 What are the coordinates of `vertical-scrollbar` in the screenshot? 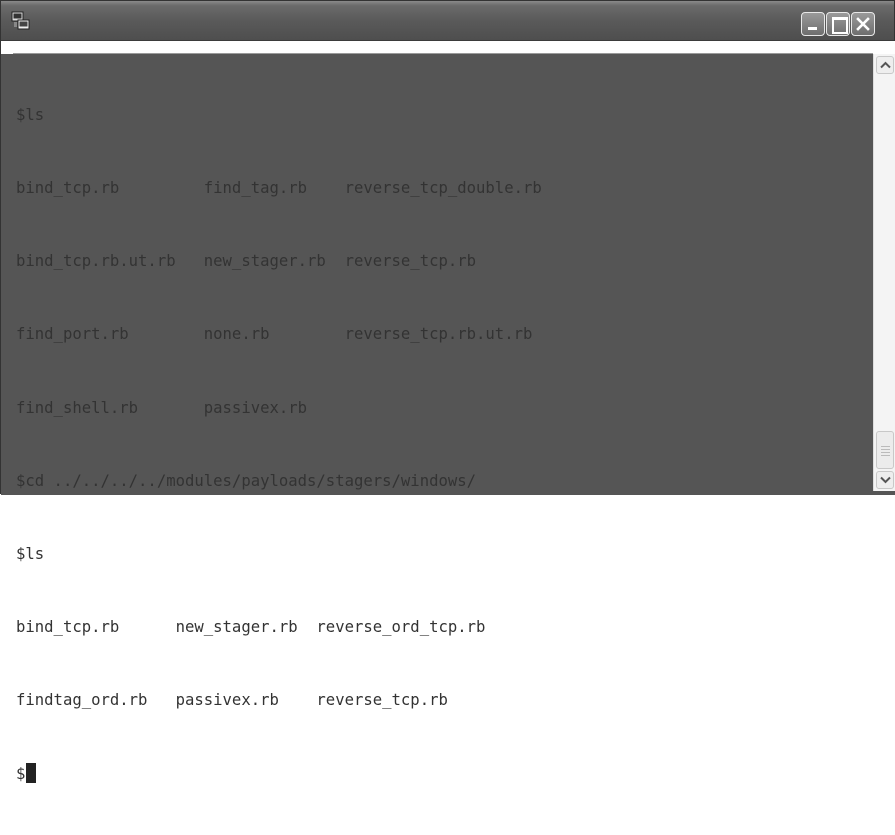 It's located at (884, 272).